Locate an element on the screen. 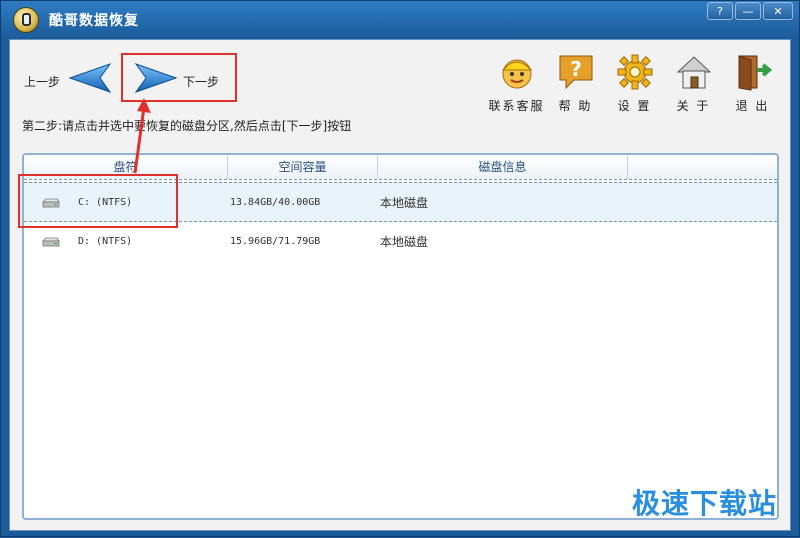 The height and width of the screenshot is (538, 800). help-button: ? 帮 助 is located at coordinates (575, 83).